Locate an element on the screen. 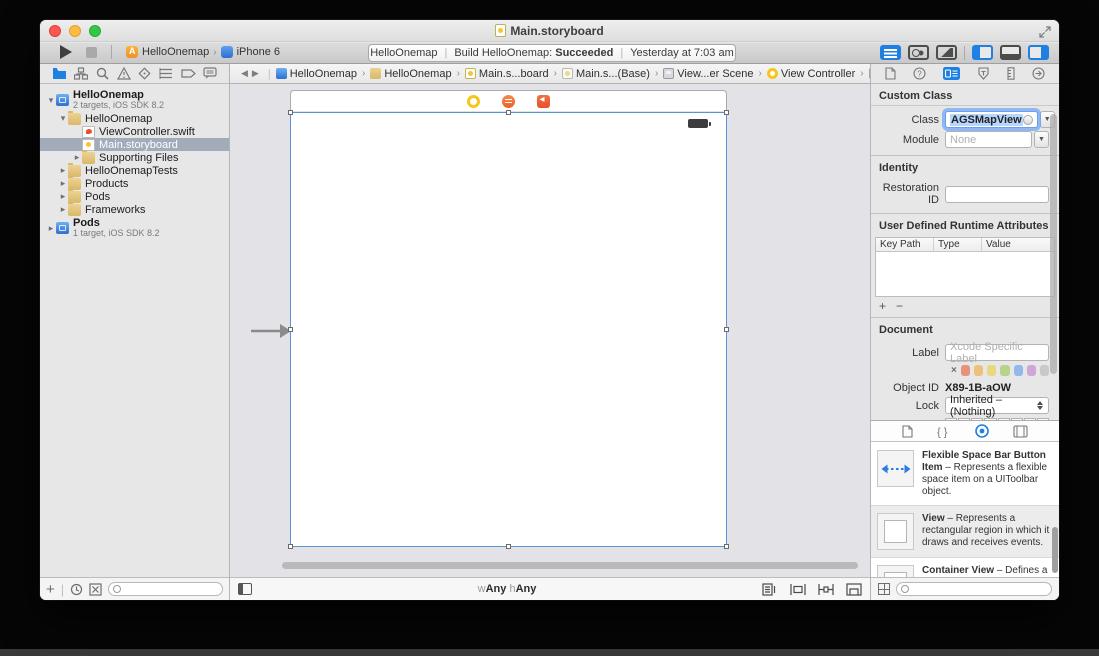  color-swatch-purple is located at coordinates (1031, 370).